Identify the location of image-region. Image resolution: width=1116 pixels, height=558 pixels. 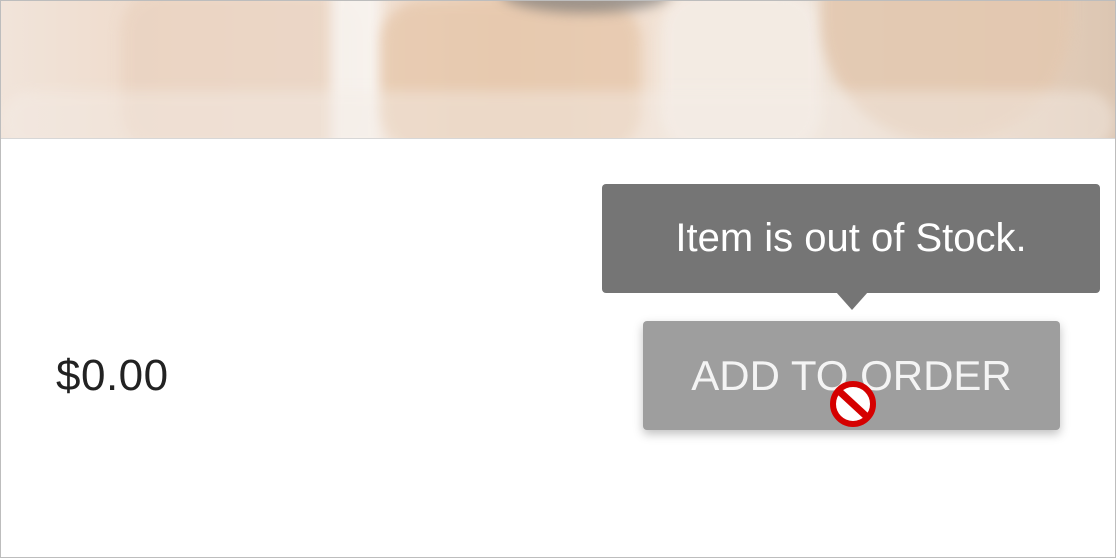
(558, 114).